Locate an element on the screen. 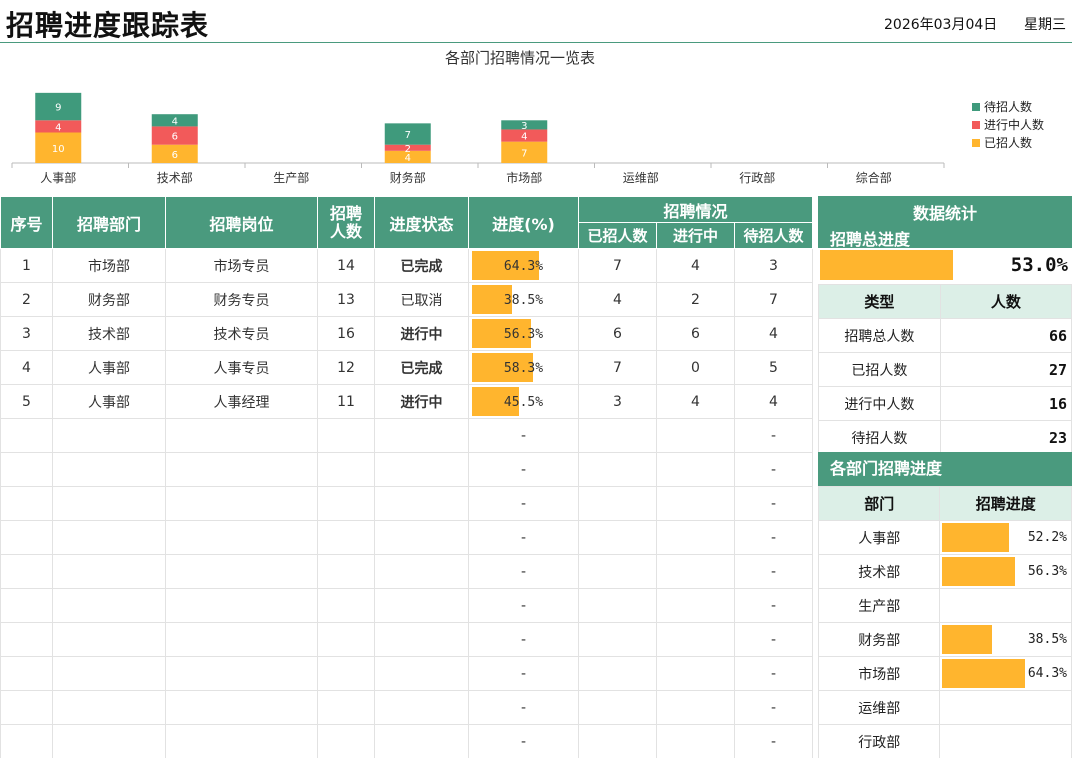 This screenshot has width=1072, height=758. cell-progress: 38.5% is located at coordinates (523, 299).